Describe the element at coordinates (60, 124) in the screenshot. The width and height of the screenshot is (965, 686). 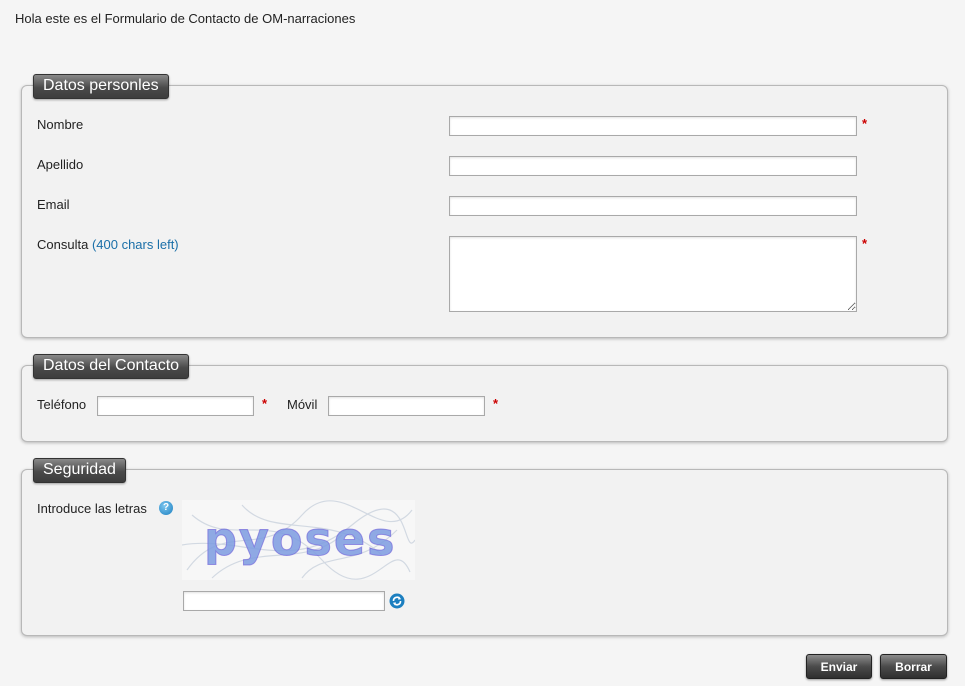
I see `nombre-label: Nombre` at that location.